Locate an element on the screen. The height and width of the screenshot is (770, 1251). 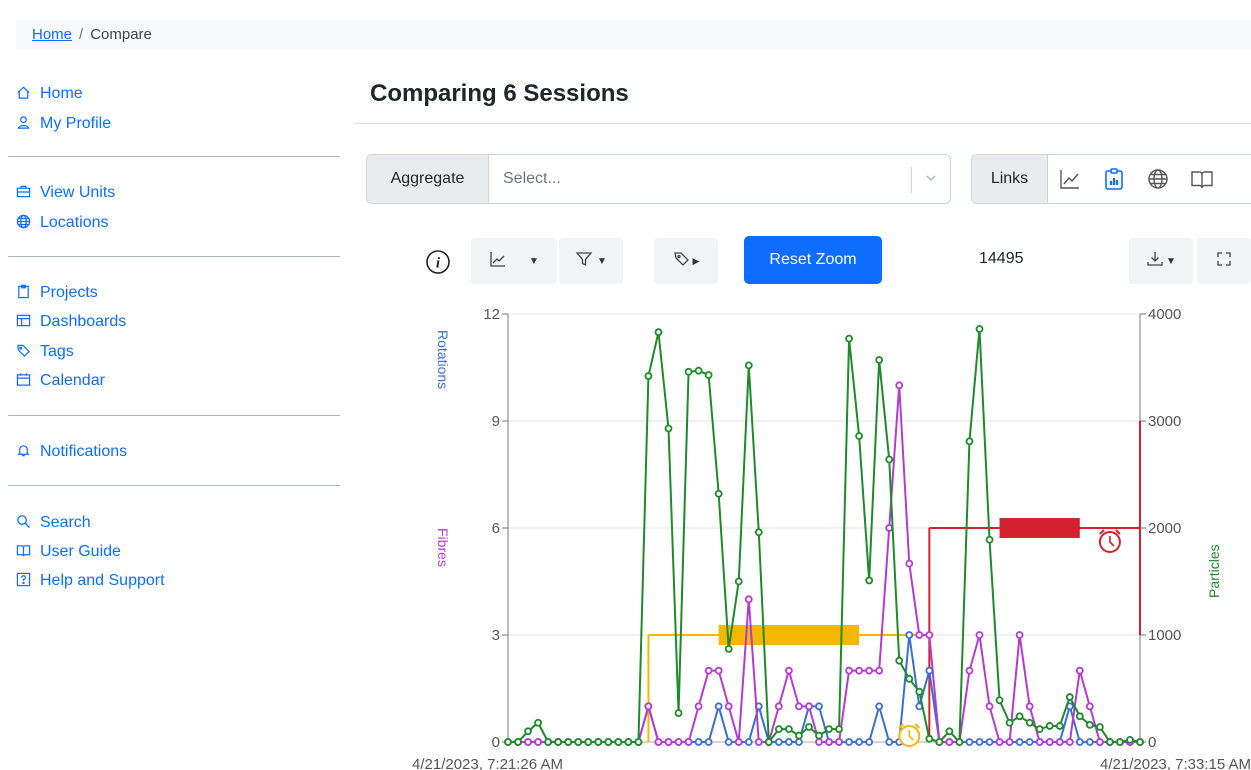
sidebar-item-tags: Tags is located at coordinates (45, 352).